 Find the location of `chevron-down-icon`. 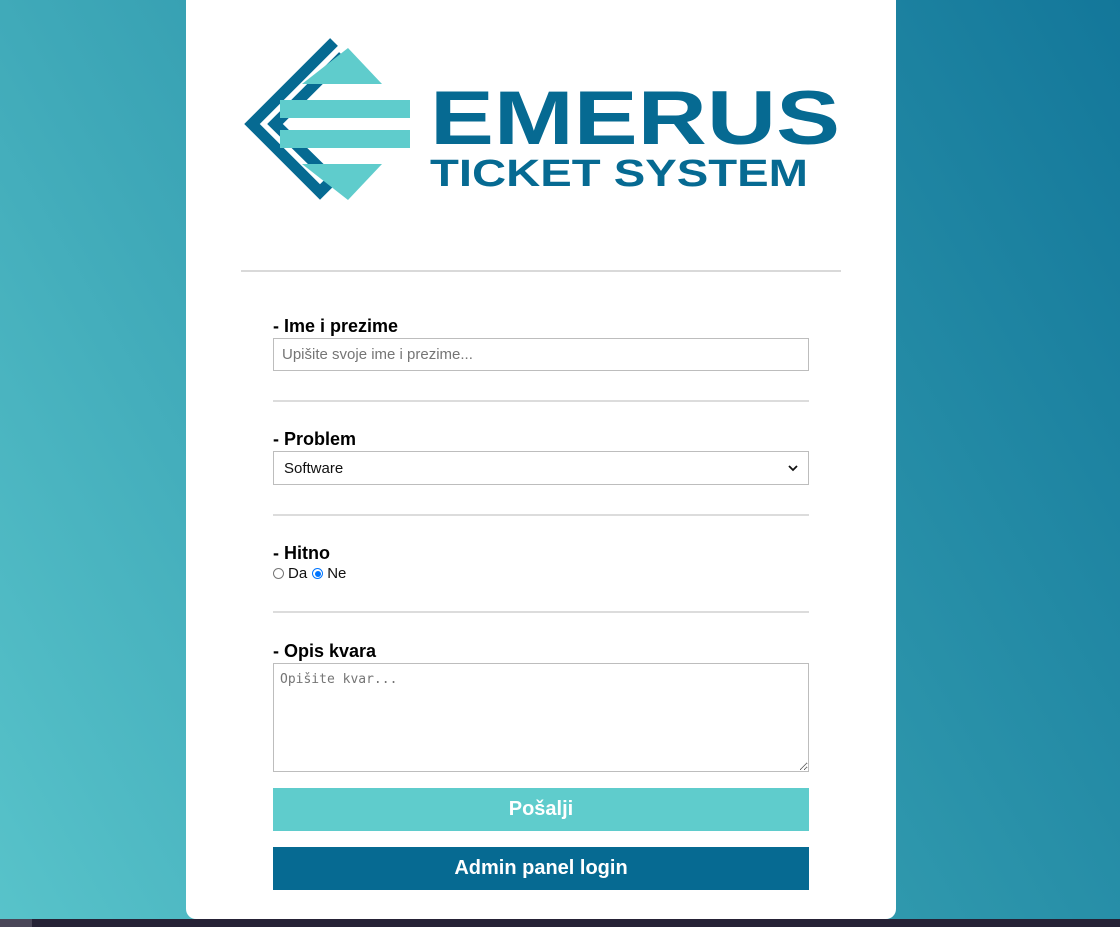

chevron-down-icon is located at coordinates (793, 468).